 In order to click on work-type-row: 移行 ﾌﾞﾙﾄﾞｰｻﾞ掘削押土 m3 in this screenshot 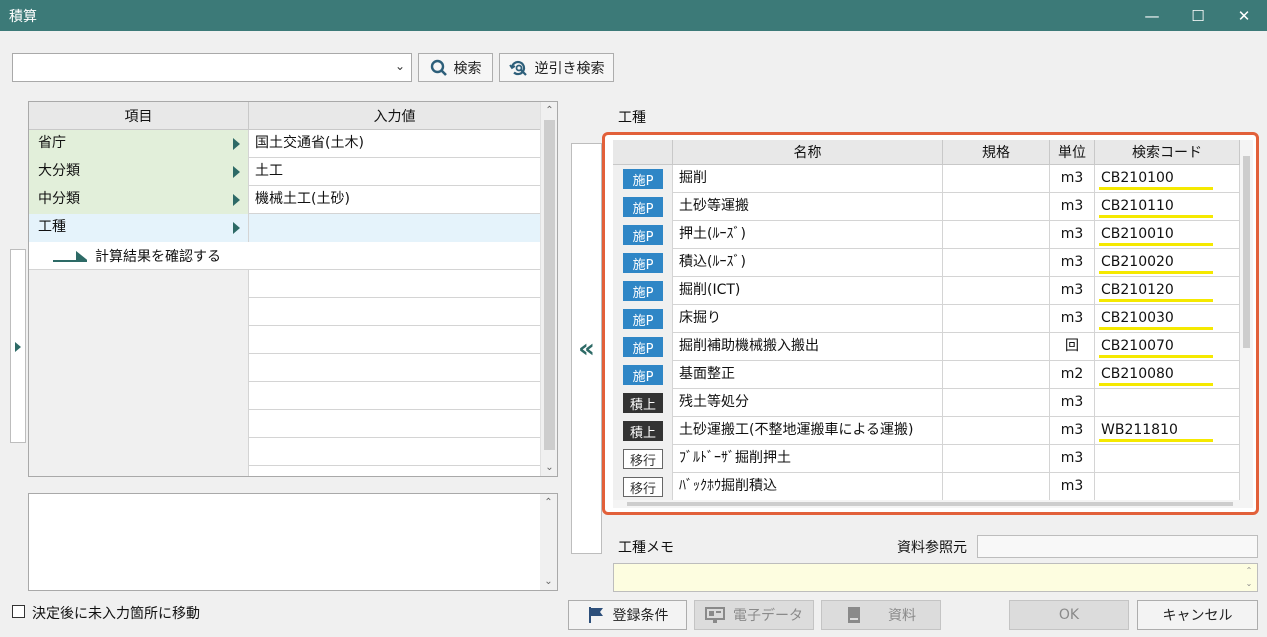, I will do `click(926, 459)`.